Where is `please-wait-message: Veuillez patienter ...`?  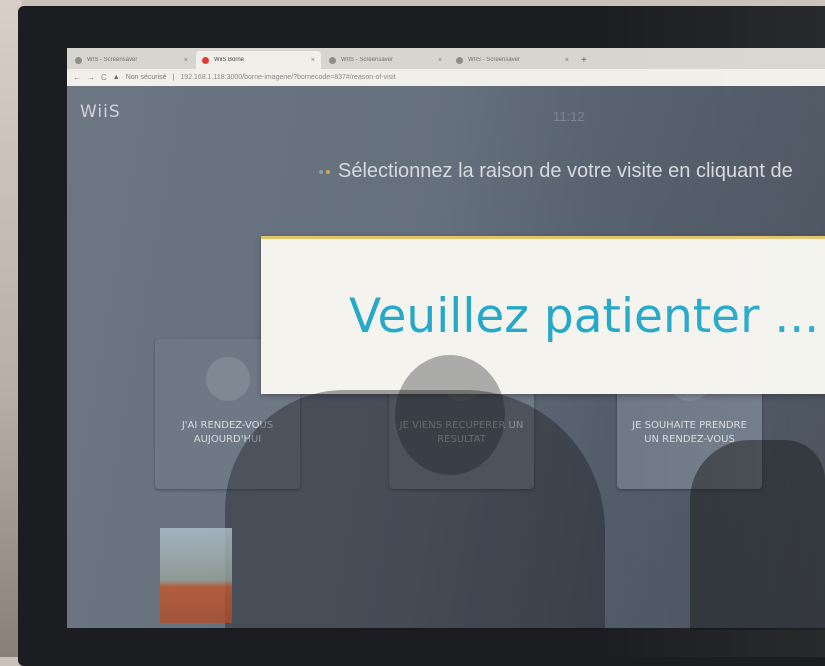
please-wait-message: Veuillez patienter ... is located at coordinates (584, 316).